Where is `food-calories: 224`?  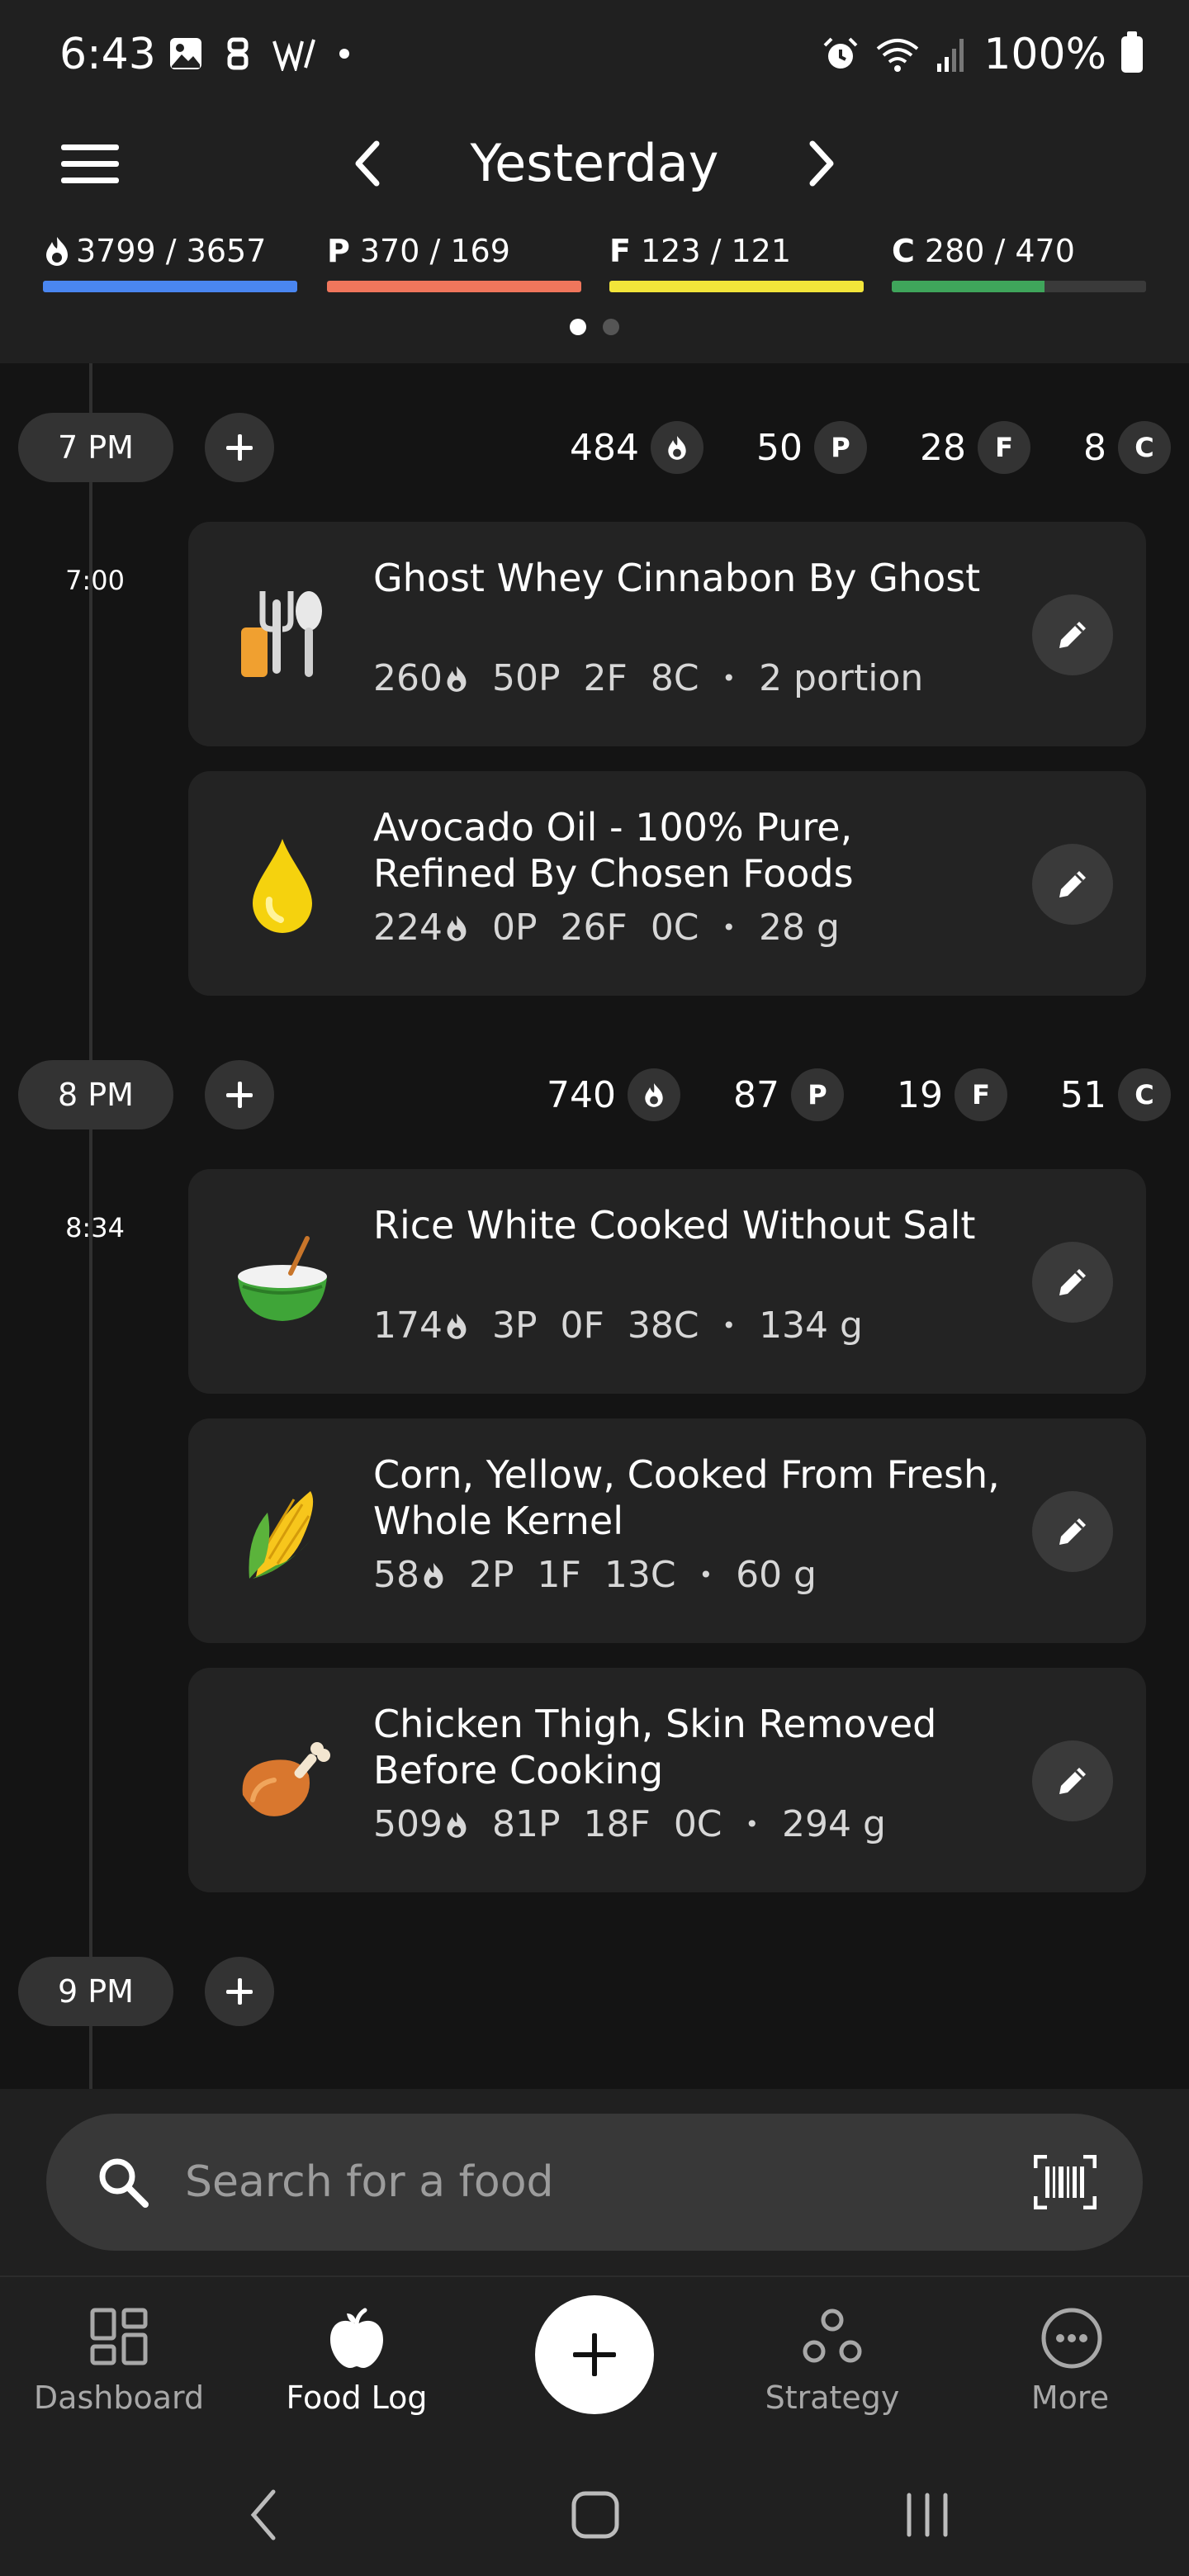 food-calories: 224 is located at coordinates (408, 928).